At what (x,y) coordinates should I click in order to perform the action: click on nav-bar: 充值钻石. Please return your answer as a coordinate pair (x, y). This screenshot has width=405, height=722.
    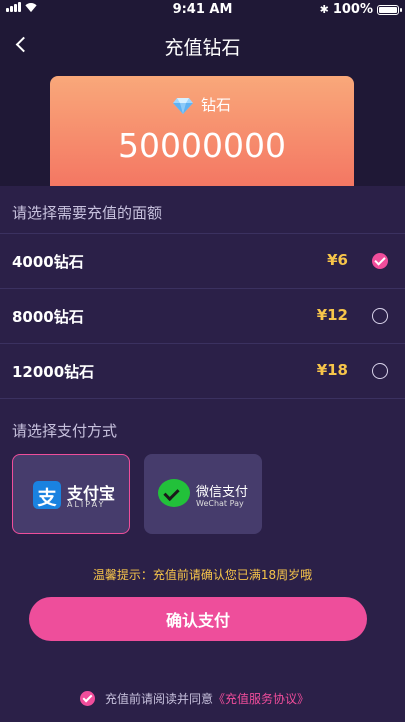
    Looking at the image, I should click on (202, 44).